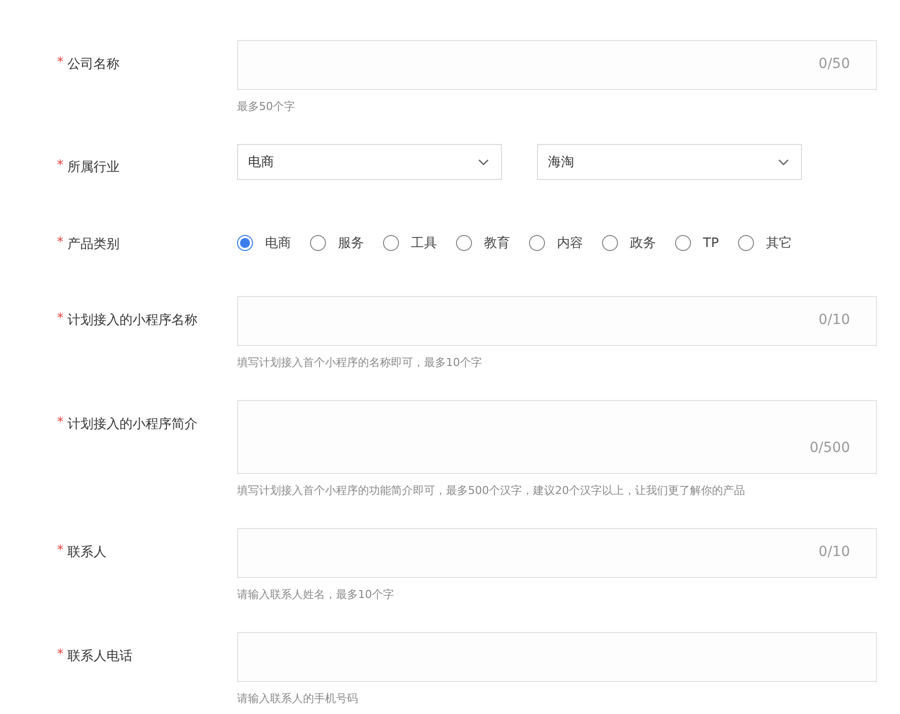 This screenshot has width=900, height=714. Describe the element at coordinates (133, 320) in the screenshot. I see `form-label: 计划接入的小程序名称` at that location.